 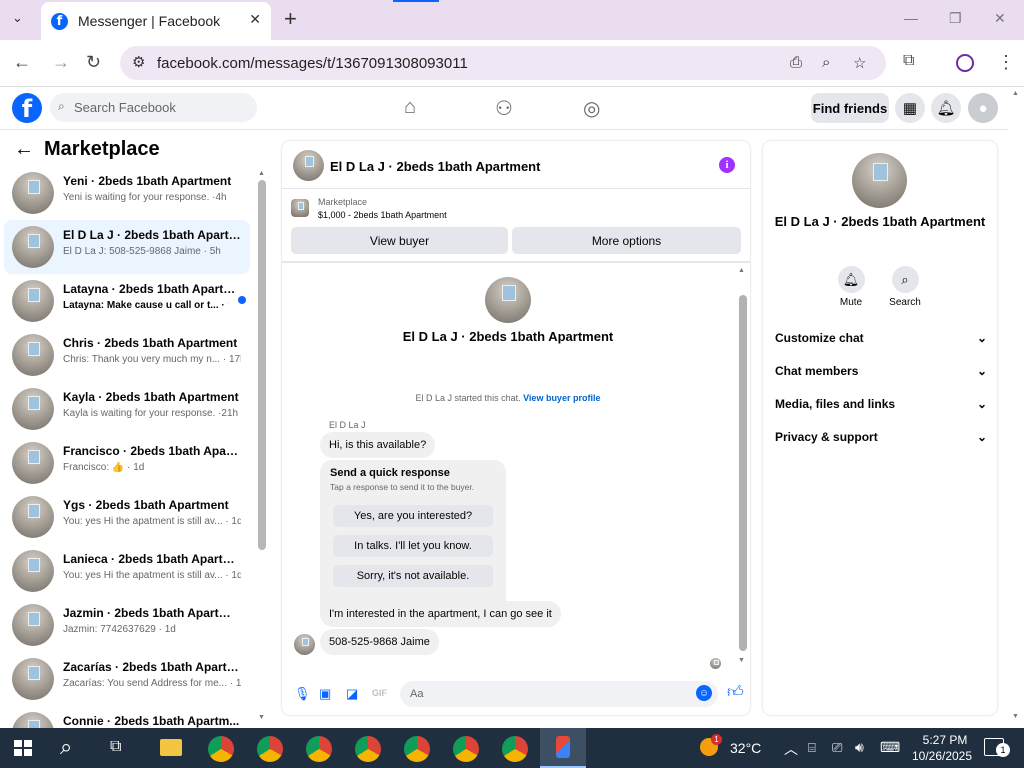 I want to click on site-settings-icon: ⚙, so click(x=138, y=62).